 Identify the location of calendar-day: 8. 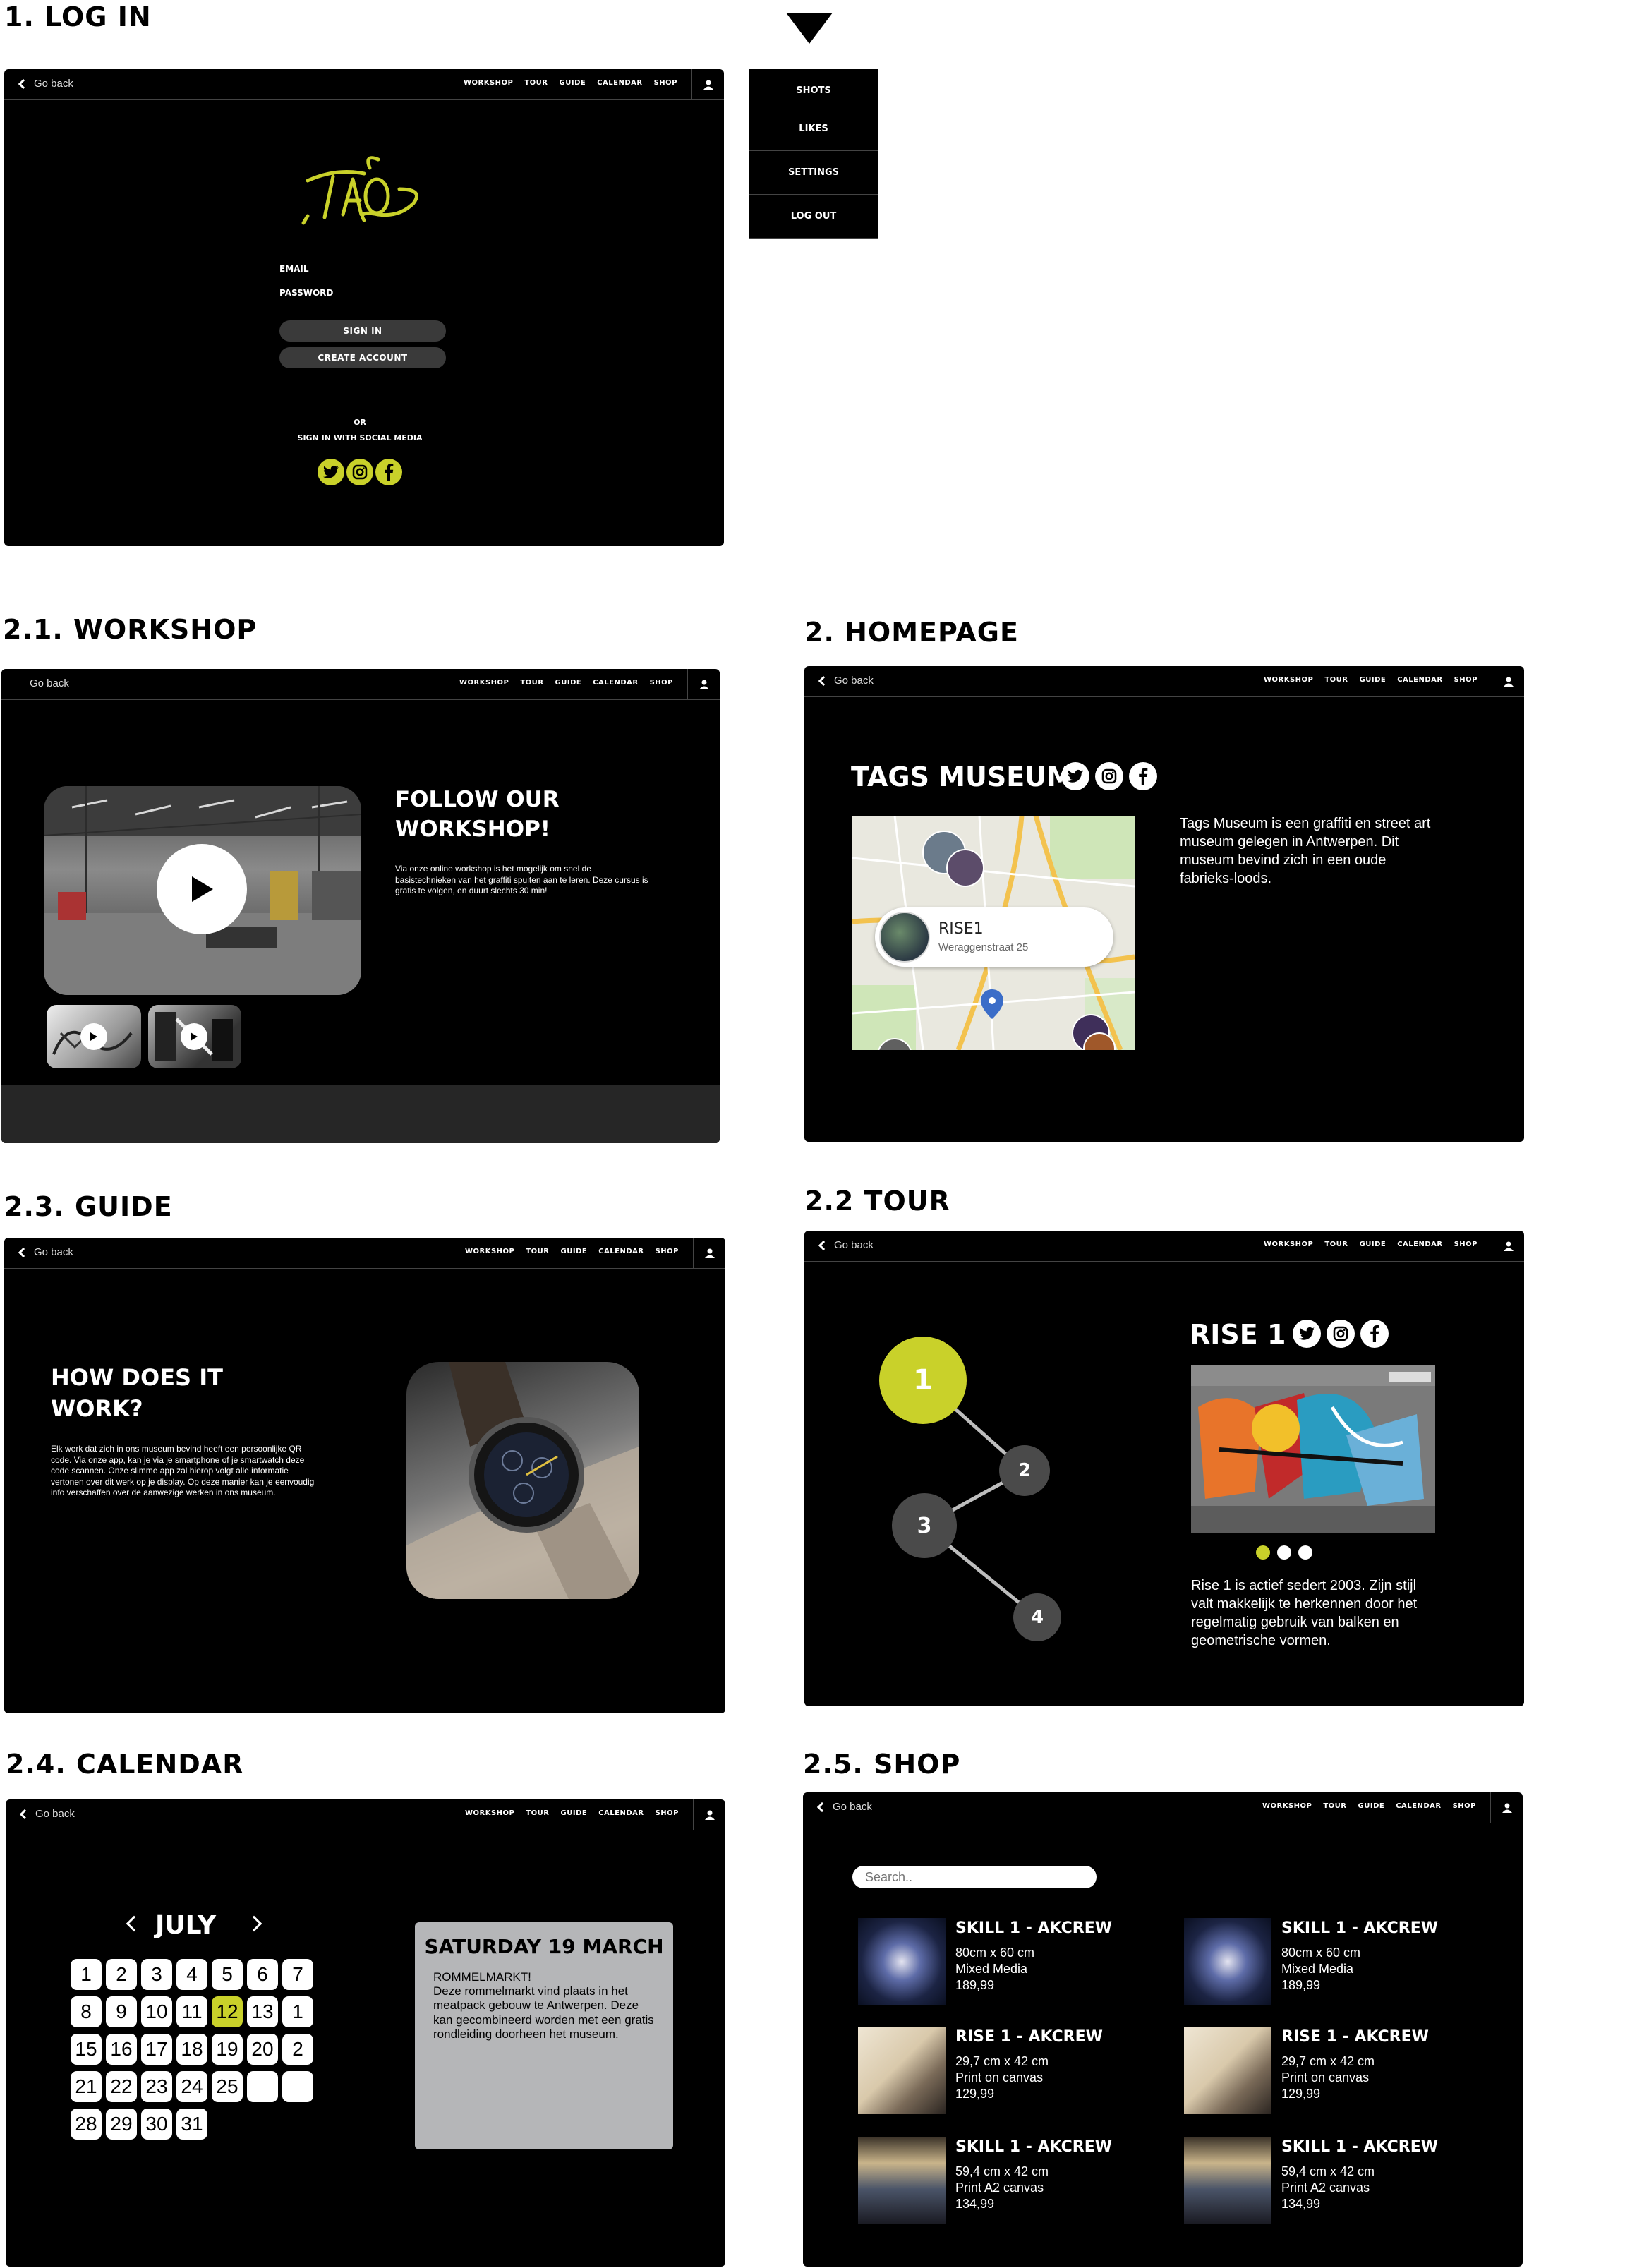
(86, 2011).